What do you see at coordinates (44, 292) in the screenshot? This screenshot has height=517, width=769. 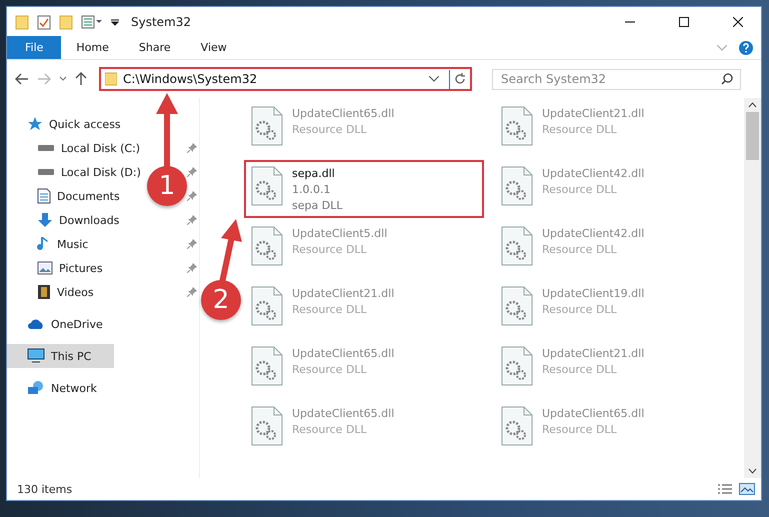 I see `film-icon` at bounding box center [44, 292].